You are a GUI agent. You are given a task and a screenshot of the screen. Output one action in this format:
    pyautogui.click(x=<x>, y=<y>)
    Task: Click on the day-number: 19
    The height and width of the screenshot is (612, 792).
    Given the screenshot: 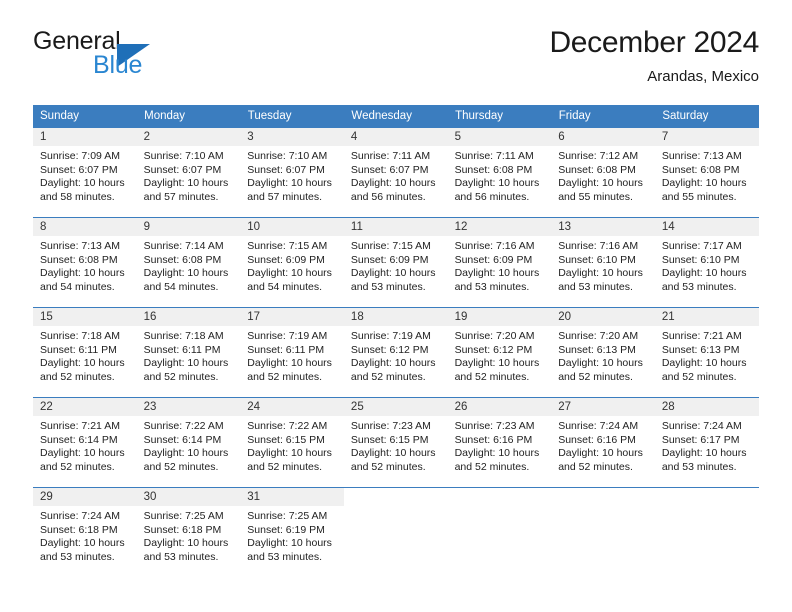 What is the action you would take?
    pyautogui.click(x=499, y=317)
    